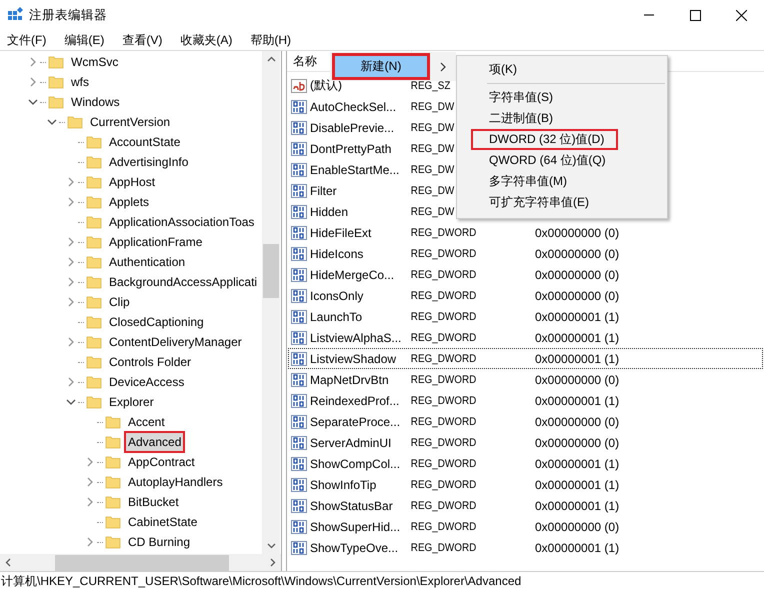  What do you see at coordinates (431, 86) in the screenshot?
I see `value-type: REG_SZ` at bounding box center [431, 86].